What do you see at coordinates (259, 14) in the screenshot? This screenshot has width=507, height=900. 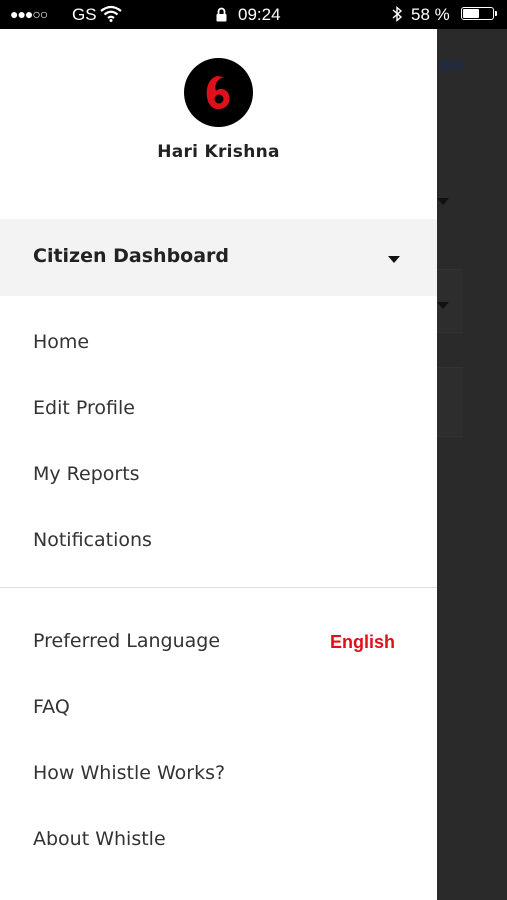 I see `clock-time: 09:24` at bounding box center [259, 14].